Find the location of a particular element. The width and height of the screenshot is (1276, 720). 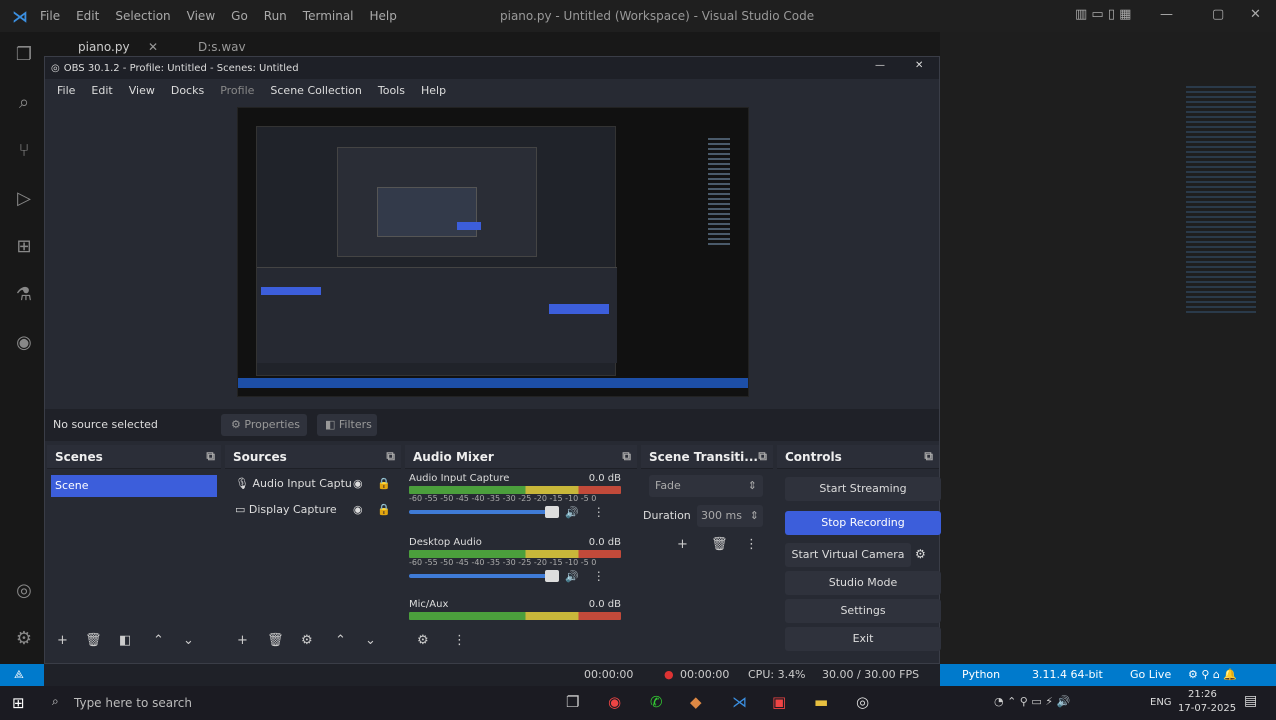

python-status: Python is located at coordinates (981, 674).